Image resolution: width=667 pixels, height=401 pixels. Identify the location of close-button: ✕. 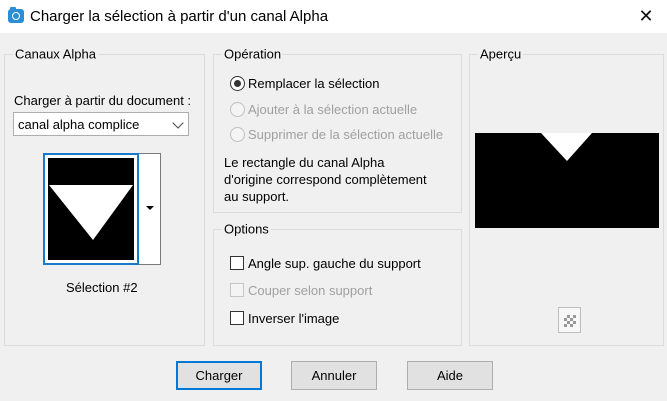
(646, 16).